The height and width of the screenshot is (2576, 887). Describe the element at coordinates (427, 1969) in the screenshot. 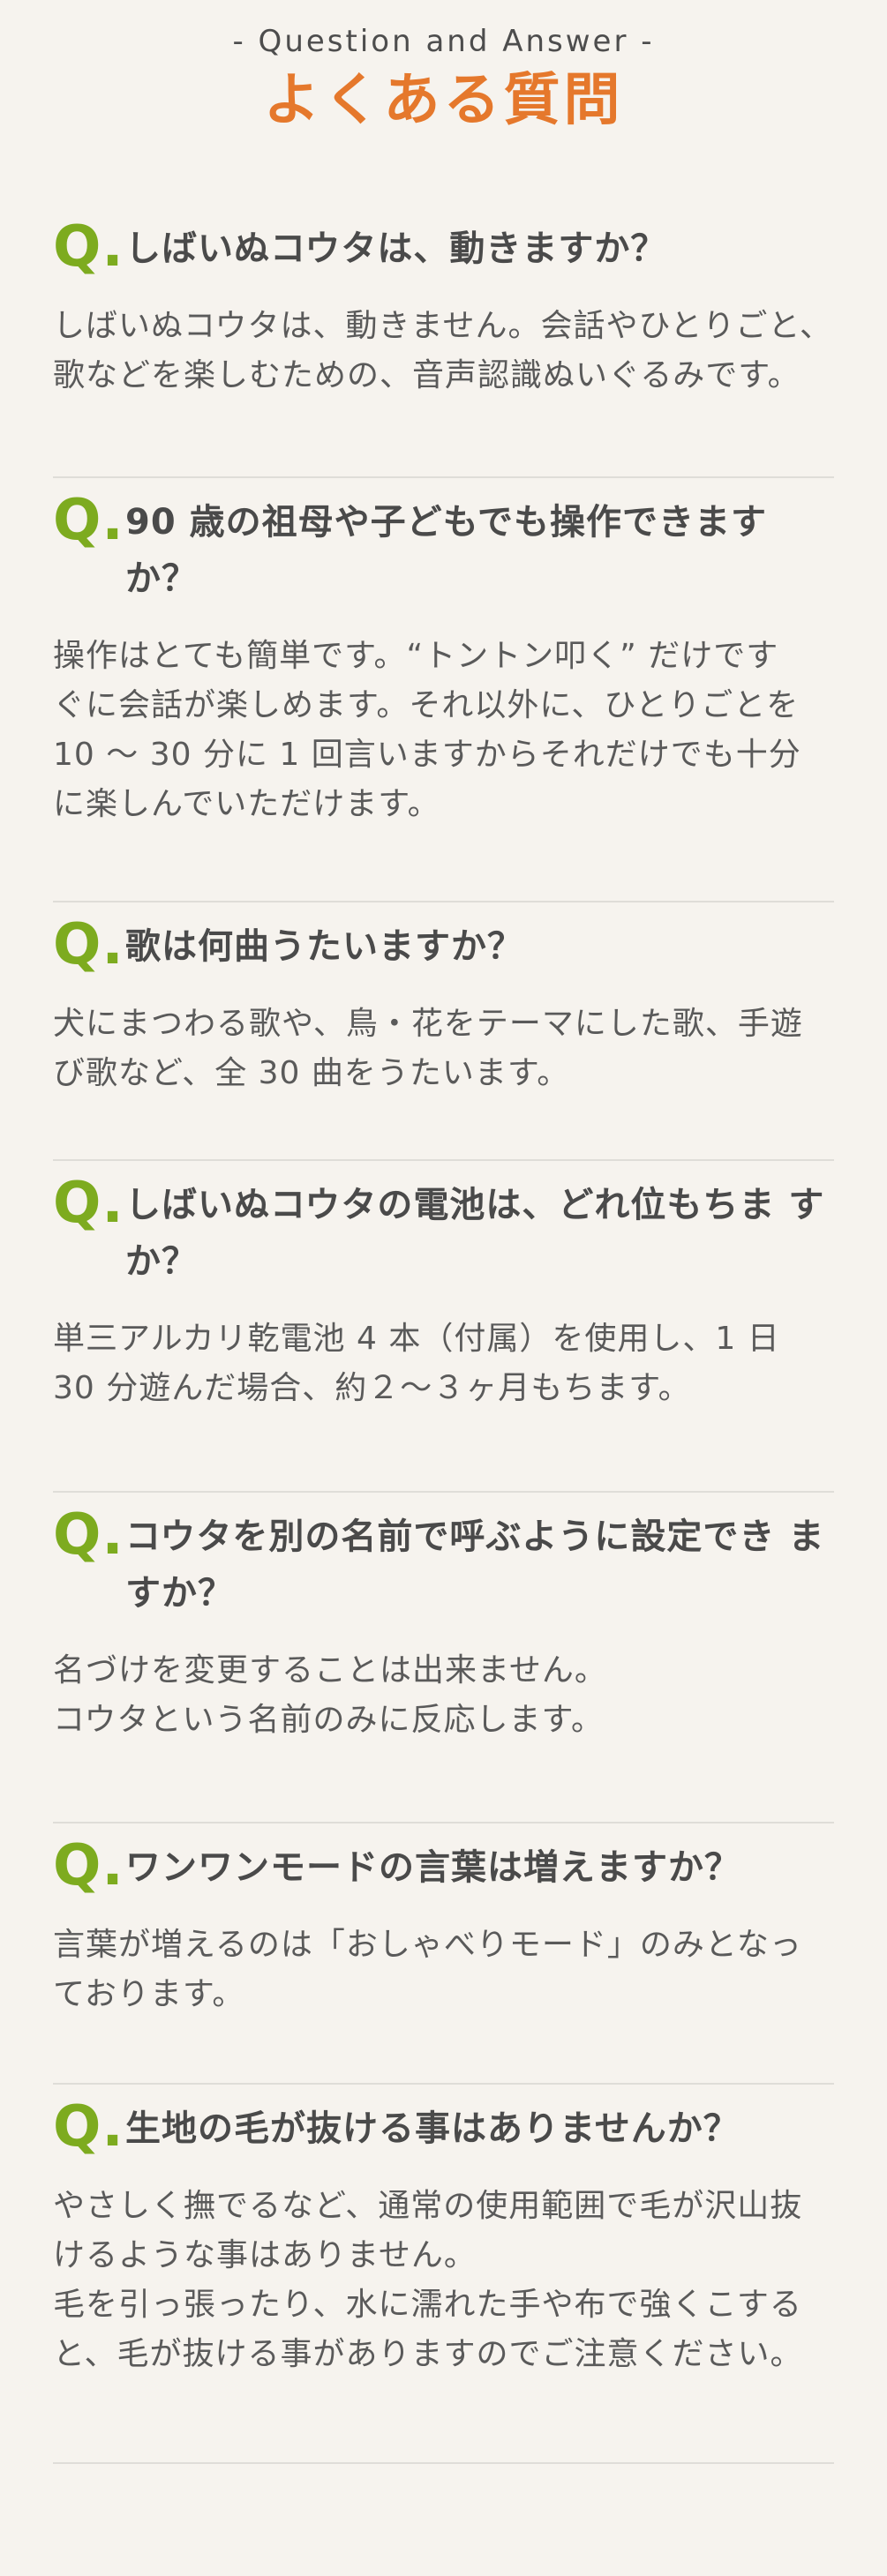

I see `answer-text: 言葉が増えるのは「おしゃべりモード」のみとなっ ております。` at that location.